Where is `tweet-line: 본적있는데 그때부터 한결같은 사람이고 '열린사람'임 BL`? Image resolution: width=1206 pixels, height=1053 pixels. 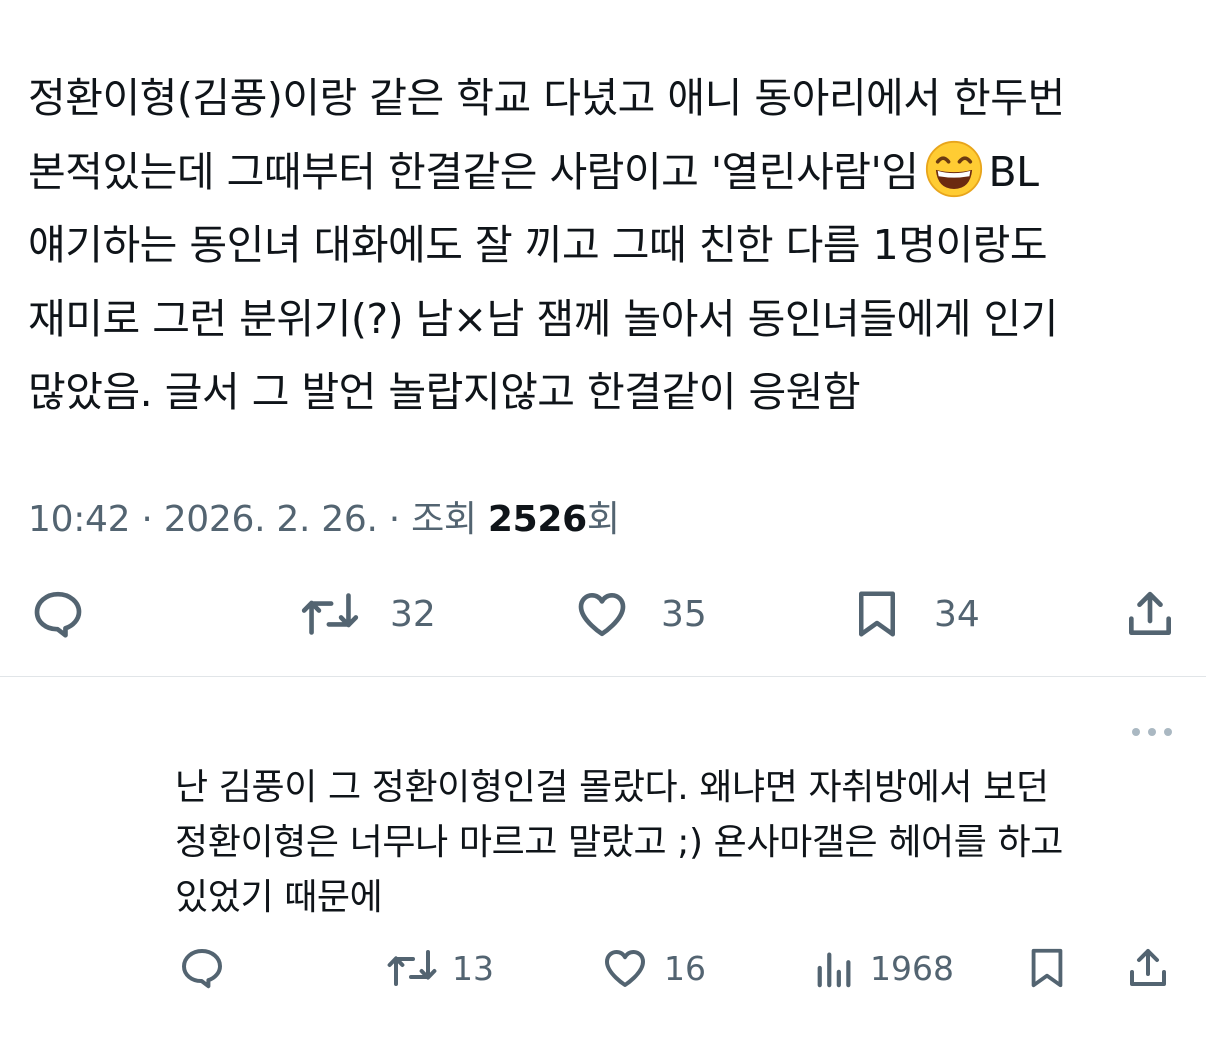
tweet-line: 본적있는데 그때부터 한결같은 사람이고 '열린사람'임 BL is located at coordinates (608, 173).